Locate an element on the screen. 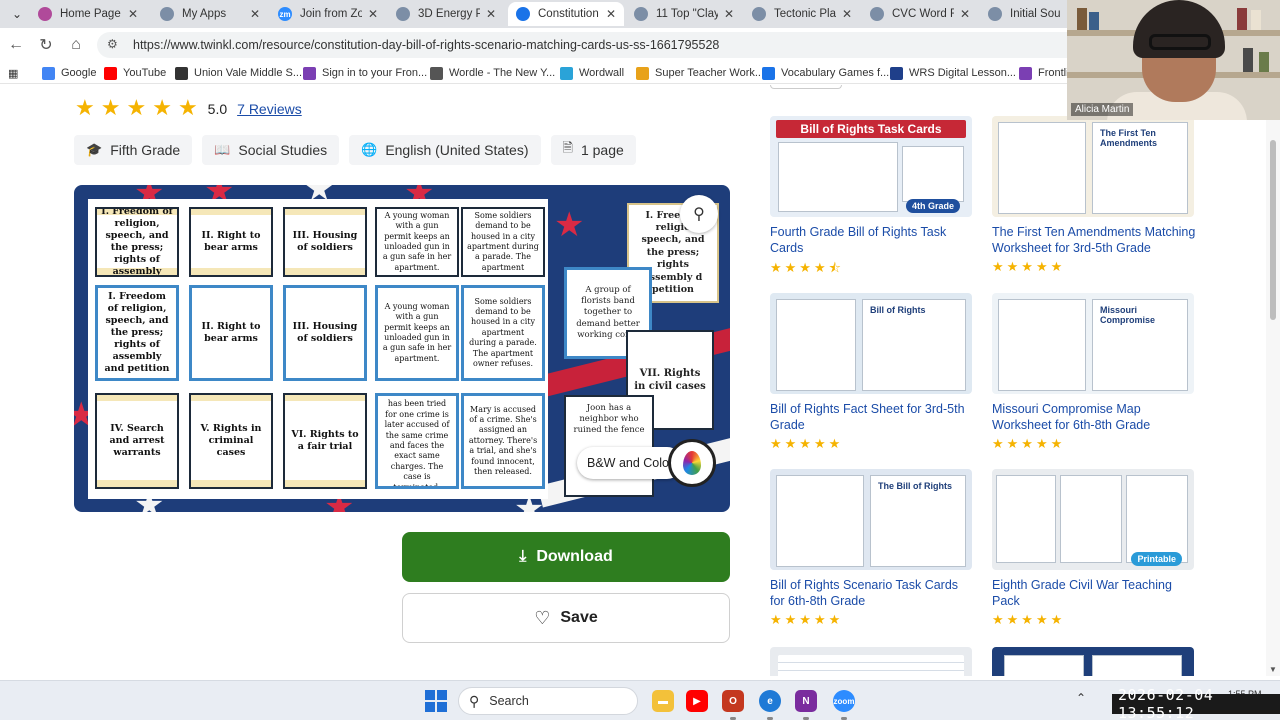 The image size is (1280, 720). onenote-icon: N is located at coordinates (806, 701).